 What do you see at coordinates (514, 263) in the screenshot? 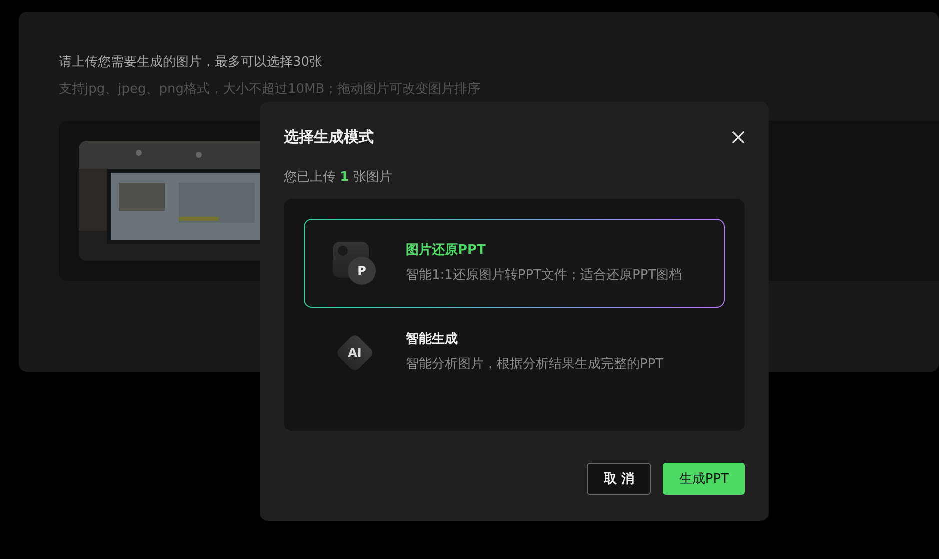
I see `mode-option: P 图片还原PPT 智能1:1还原图片转PPT文件；适合还原PPT图档` at bounding box center [514, 263].